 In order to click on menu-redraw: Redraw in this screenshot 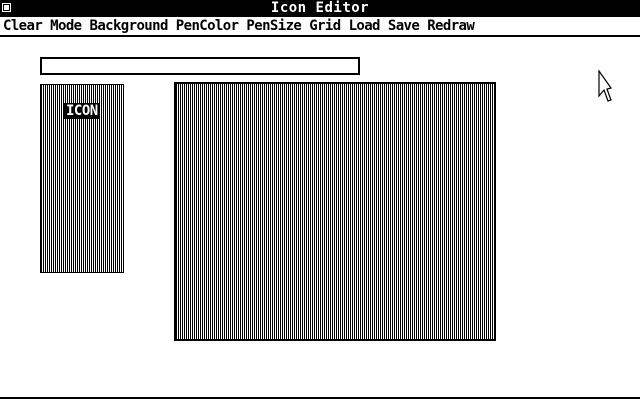, I will do `click(450, 26)`.